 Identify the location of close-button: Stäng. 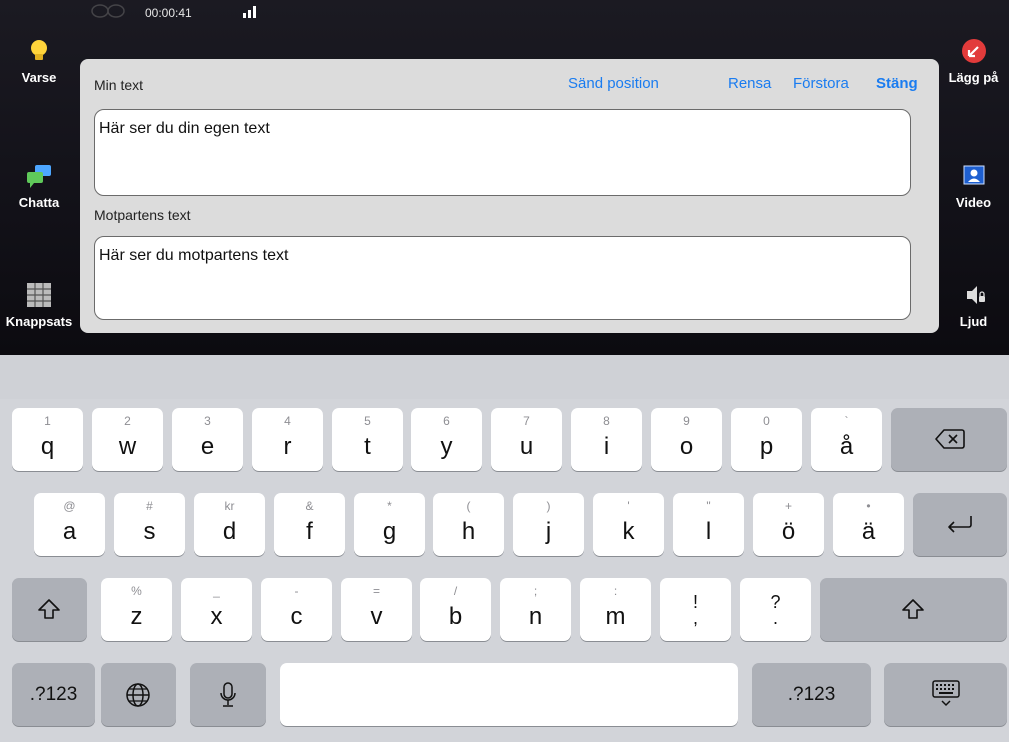
(897, 83).